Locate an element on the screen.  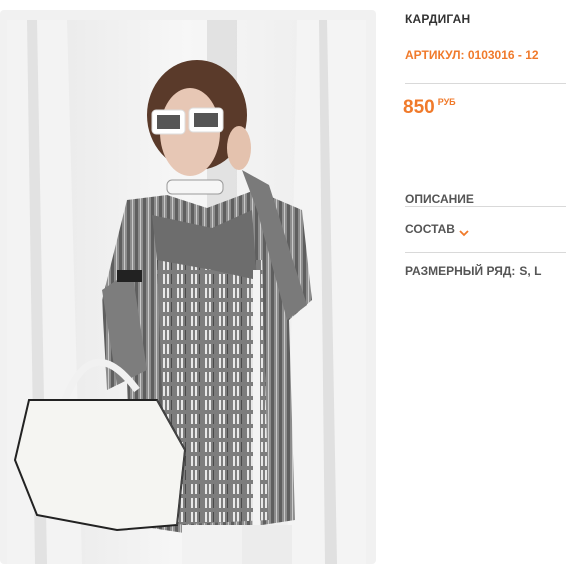
size-range: РАЗМЕРНЫЙ РЯД: S, L is located at coordinates (473, 271).